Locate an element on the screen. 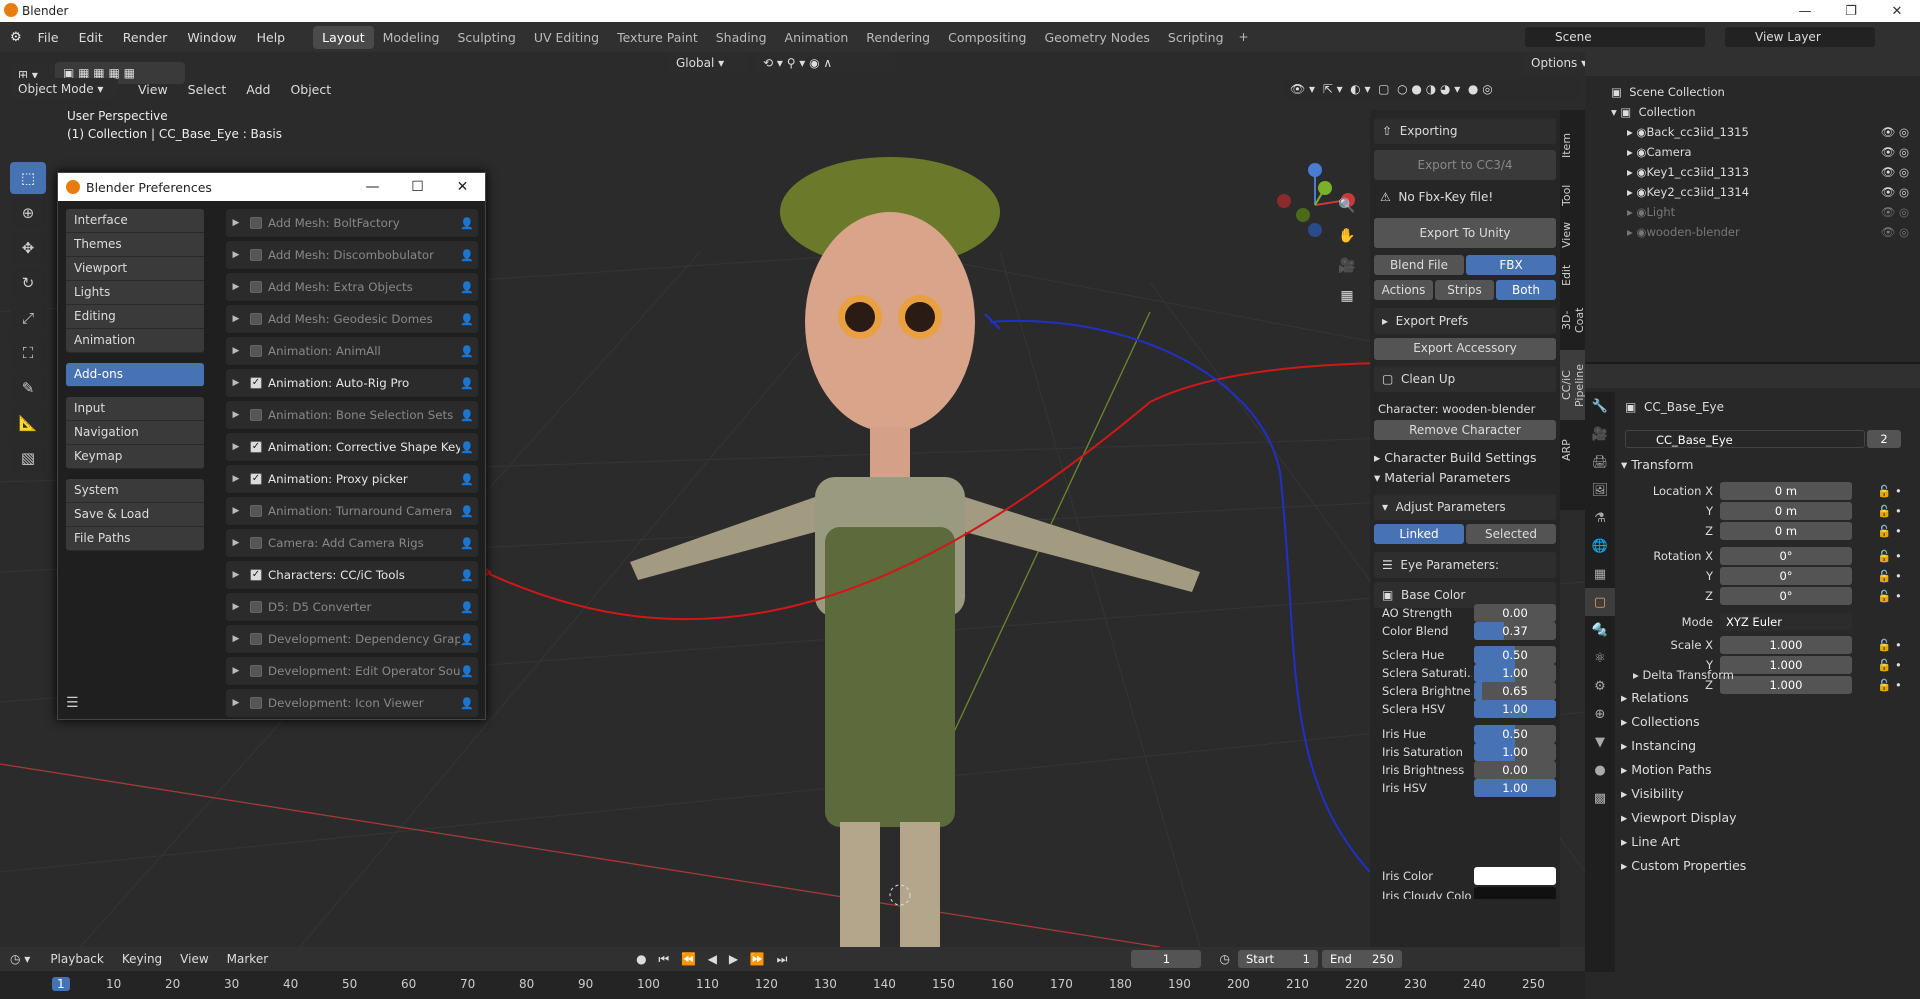  timeline-menu-view: View is located at coordinates (194, 959).